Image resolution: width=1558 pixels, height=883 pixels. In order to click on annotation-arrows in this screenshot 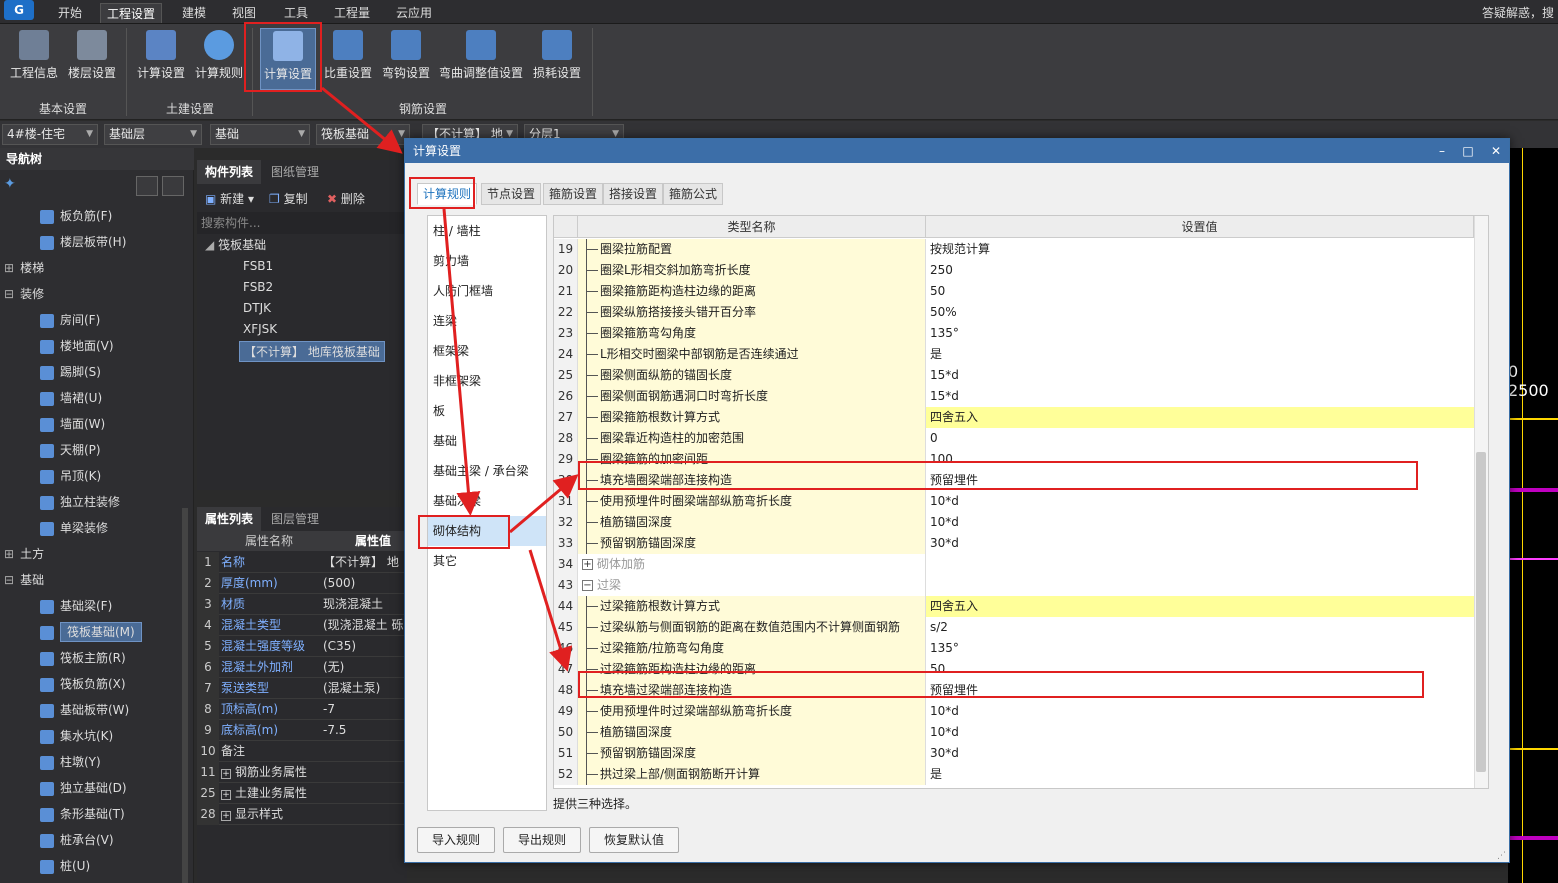, I will do `click(450, 379)`.